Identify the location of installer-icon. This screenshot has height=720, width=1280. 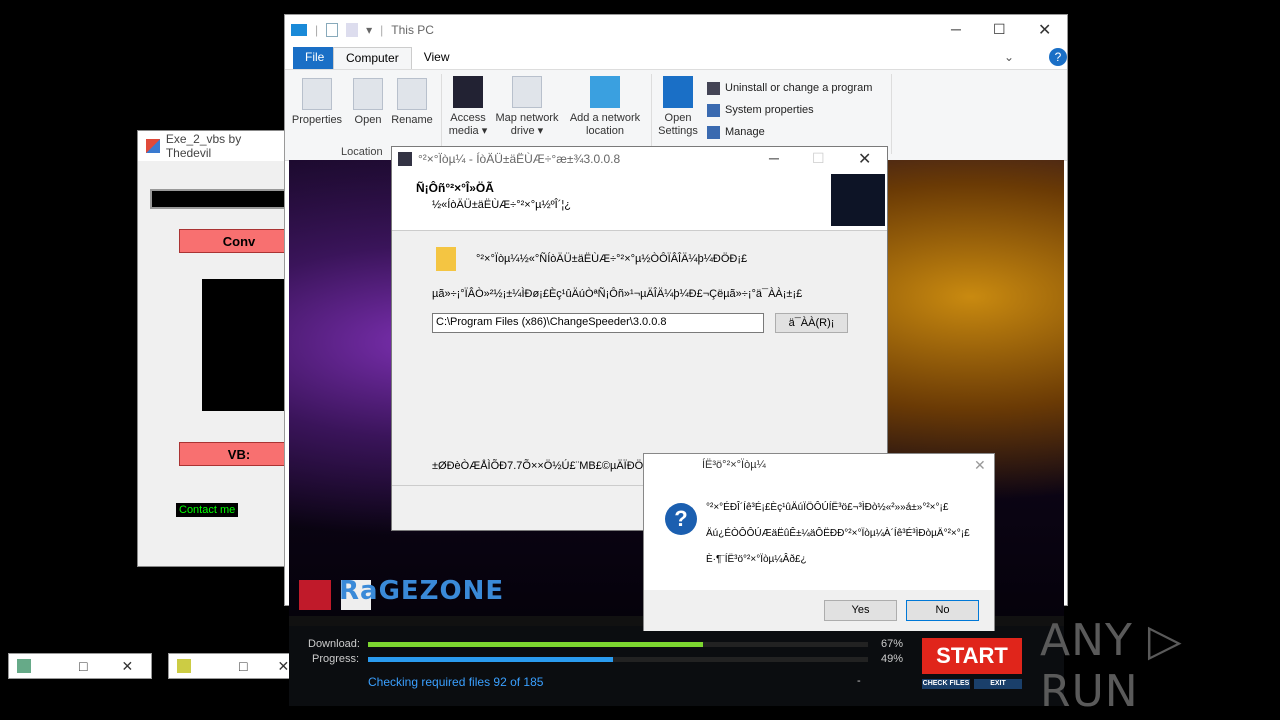
(405, 159).